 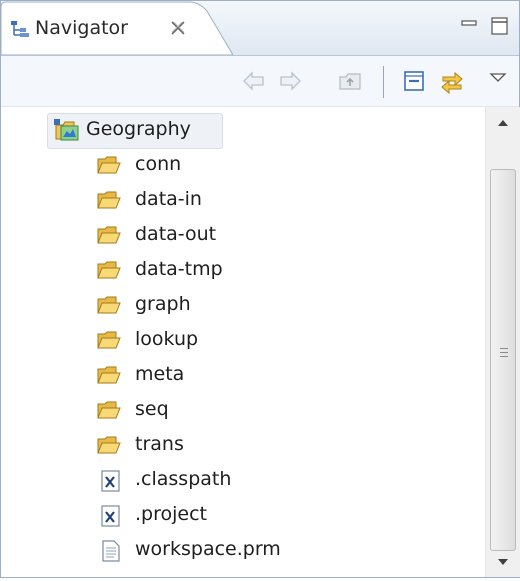 I want to click on tree-item: data-out, so click(x=243, y=236).